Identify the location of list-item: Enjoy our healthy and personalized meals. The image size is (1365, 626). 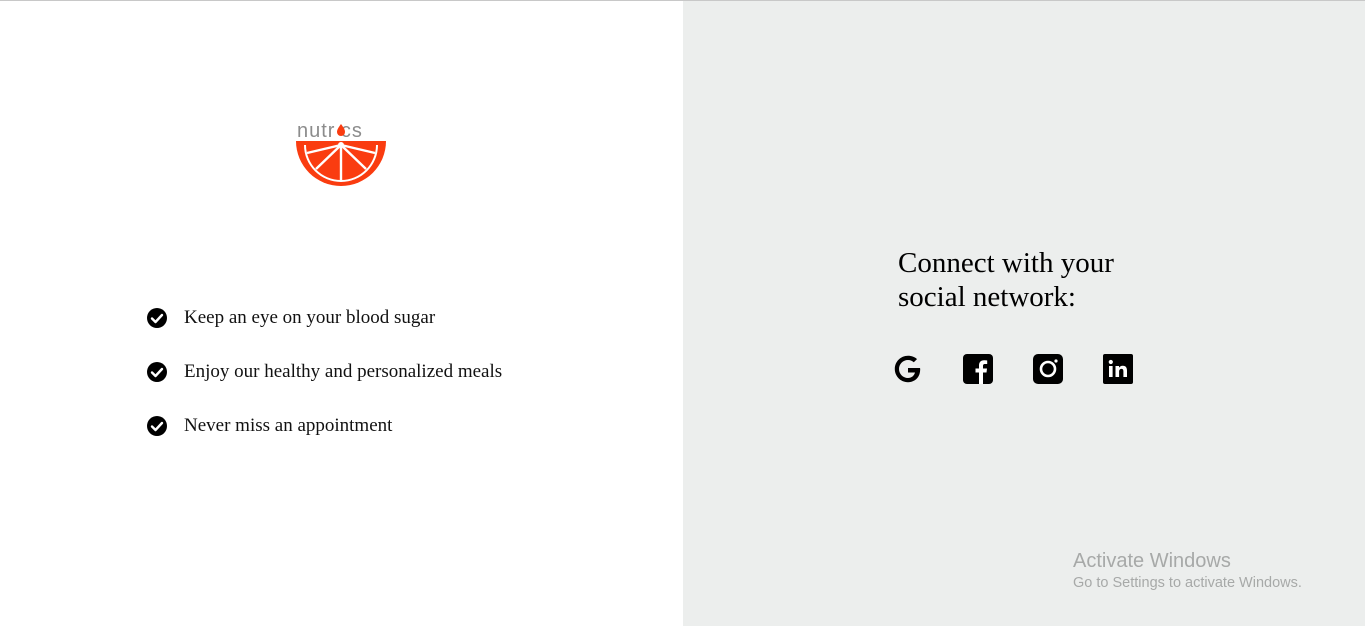
(324, 372).